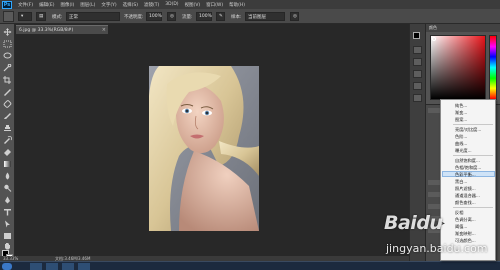 Image resolution: width=500 pixels, height=270 pixels. What do you see at coordinates (7, 236) in the screenshot?
I see `shape-tool-icon` at bounding box center [7, 236].